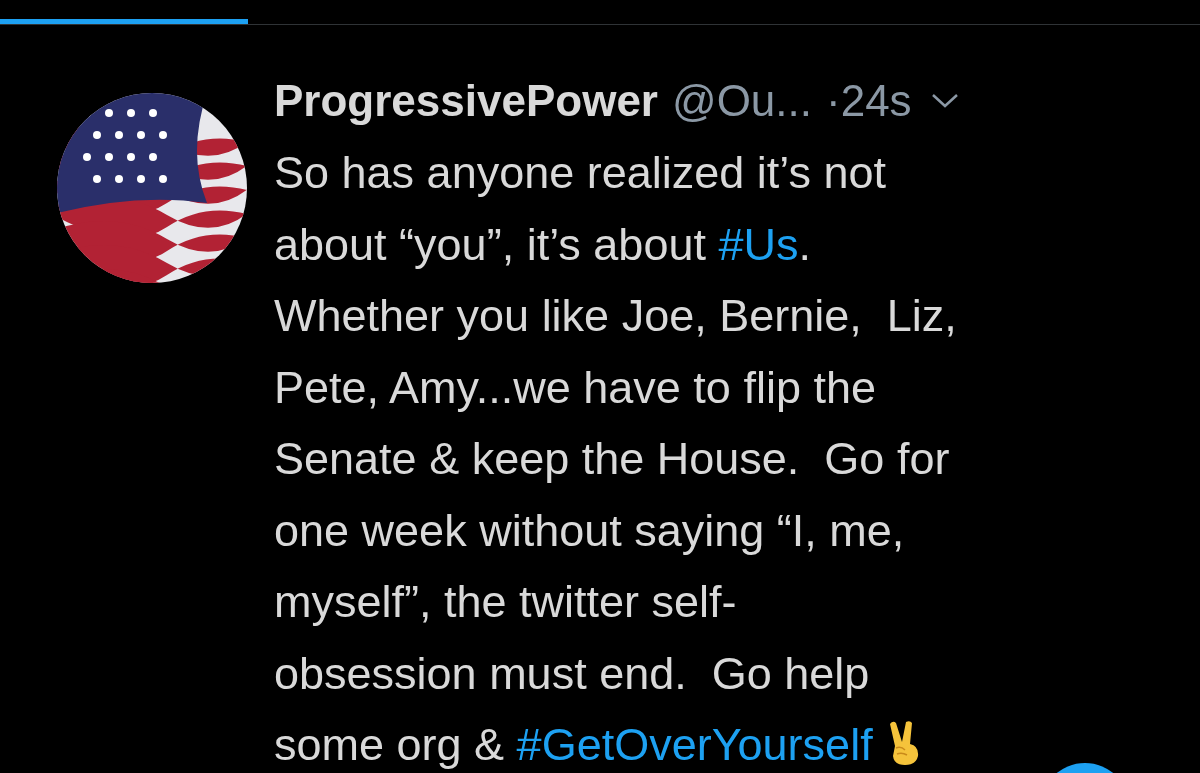  Describe the element at coordinates (758, 244) in the screenshot. I see `hashtag-link: #Us` at that location.